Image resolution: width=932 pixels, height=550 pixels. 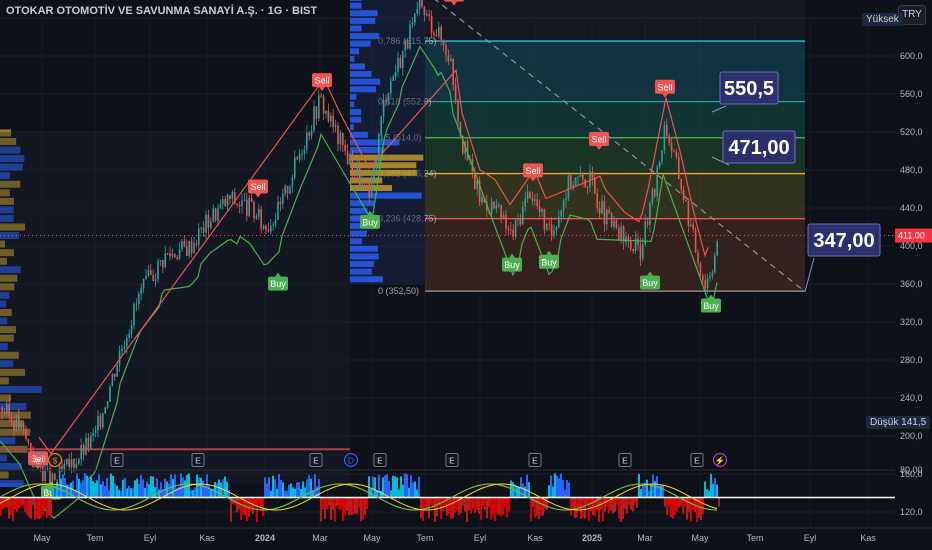 What do you see at coordinates (843, 241) in the screenshot?
I see `target-label: 347,00` at bounding box center [843, 241].